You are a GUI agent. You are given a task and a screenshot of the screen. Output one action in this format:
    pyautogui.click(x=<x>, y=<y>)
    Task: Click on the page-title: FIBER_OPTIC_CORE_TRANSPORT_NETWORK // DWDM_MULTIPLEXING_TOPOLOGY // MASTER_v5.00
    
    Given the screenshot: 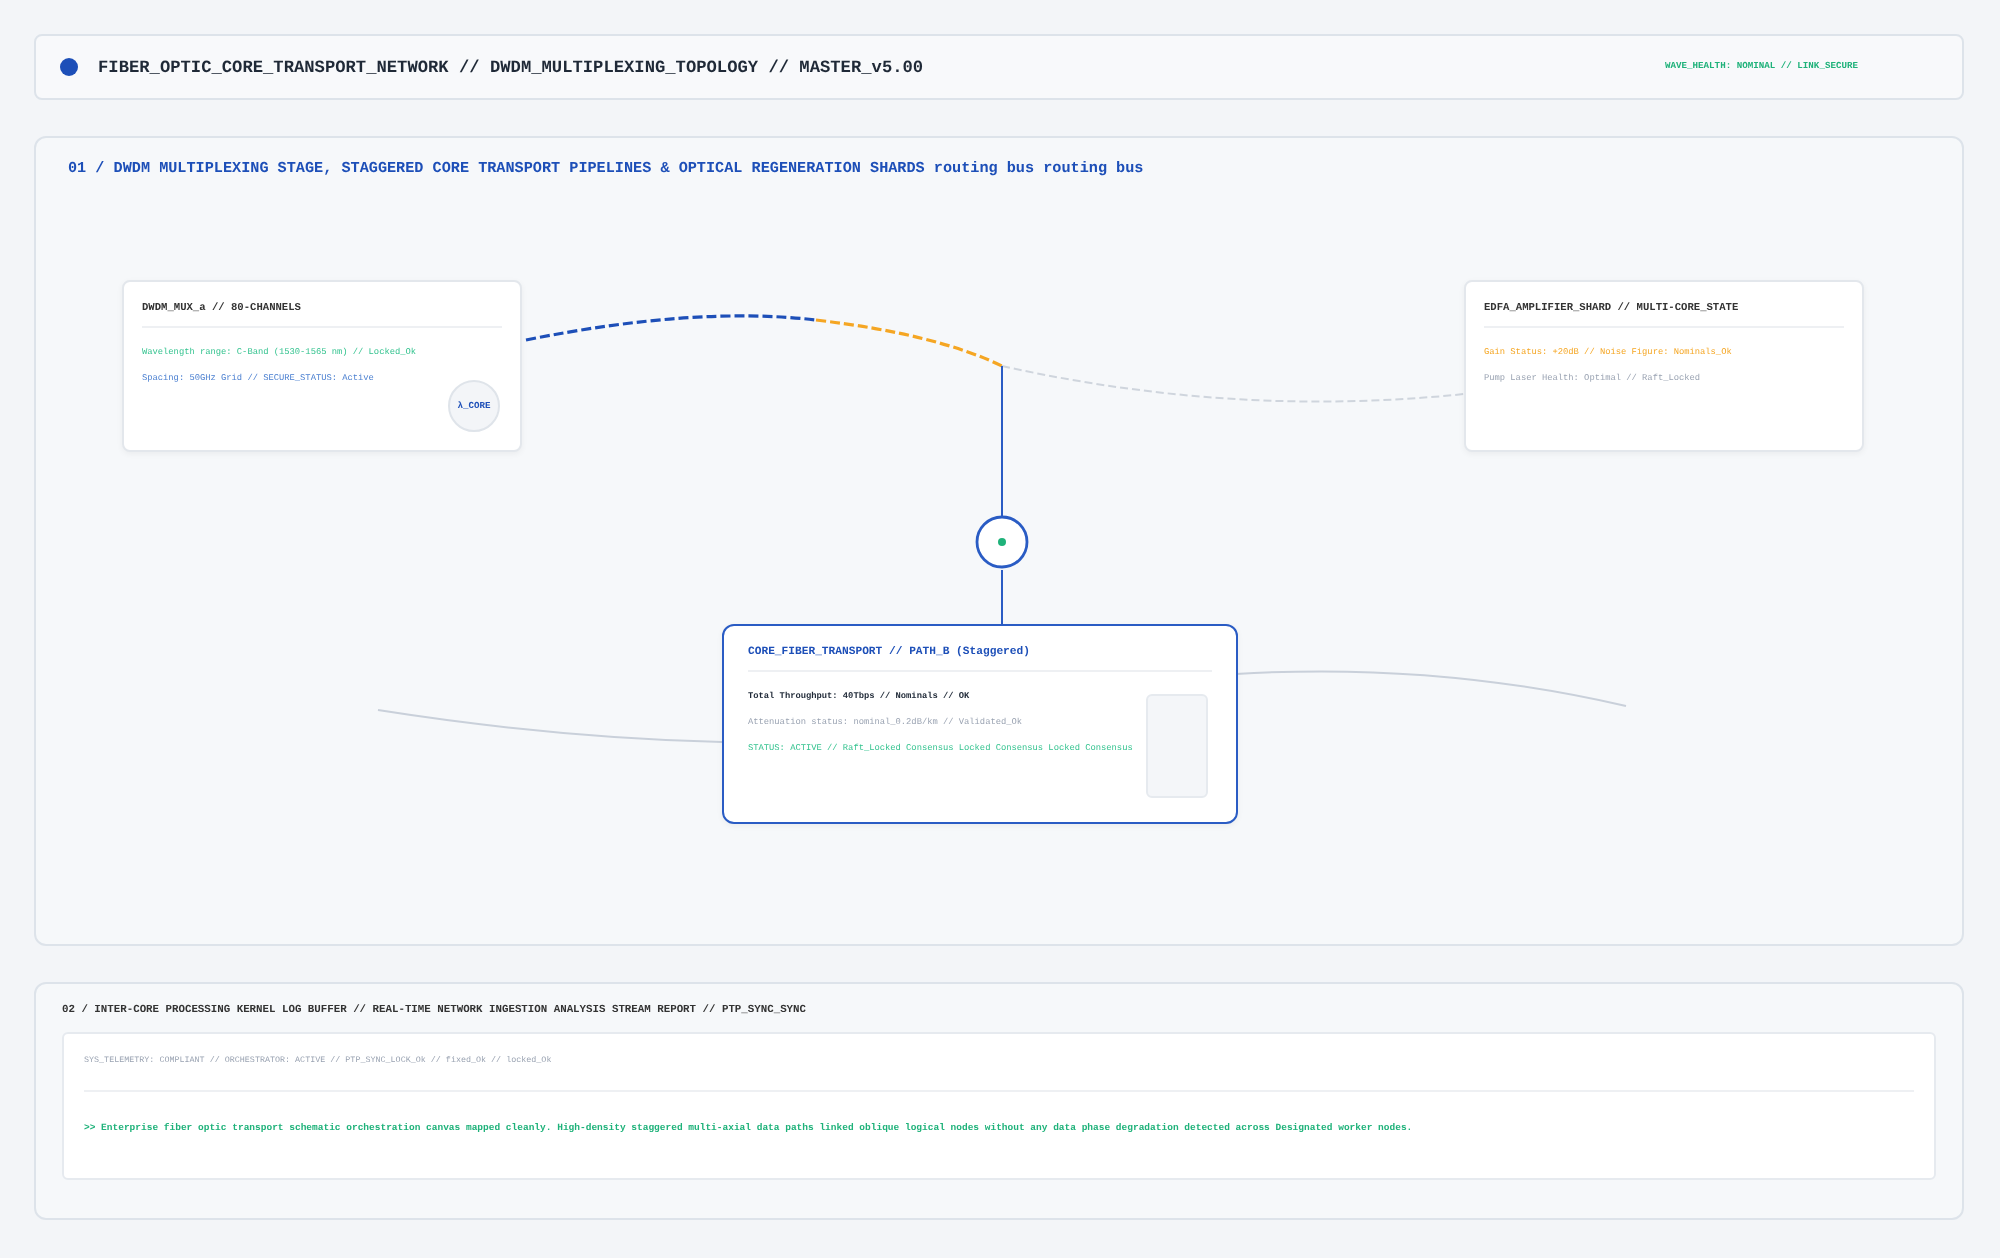 What is the action you would take?
    pyautogui.click(x=512, y=67)
    